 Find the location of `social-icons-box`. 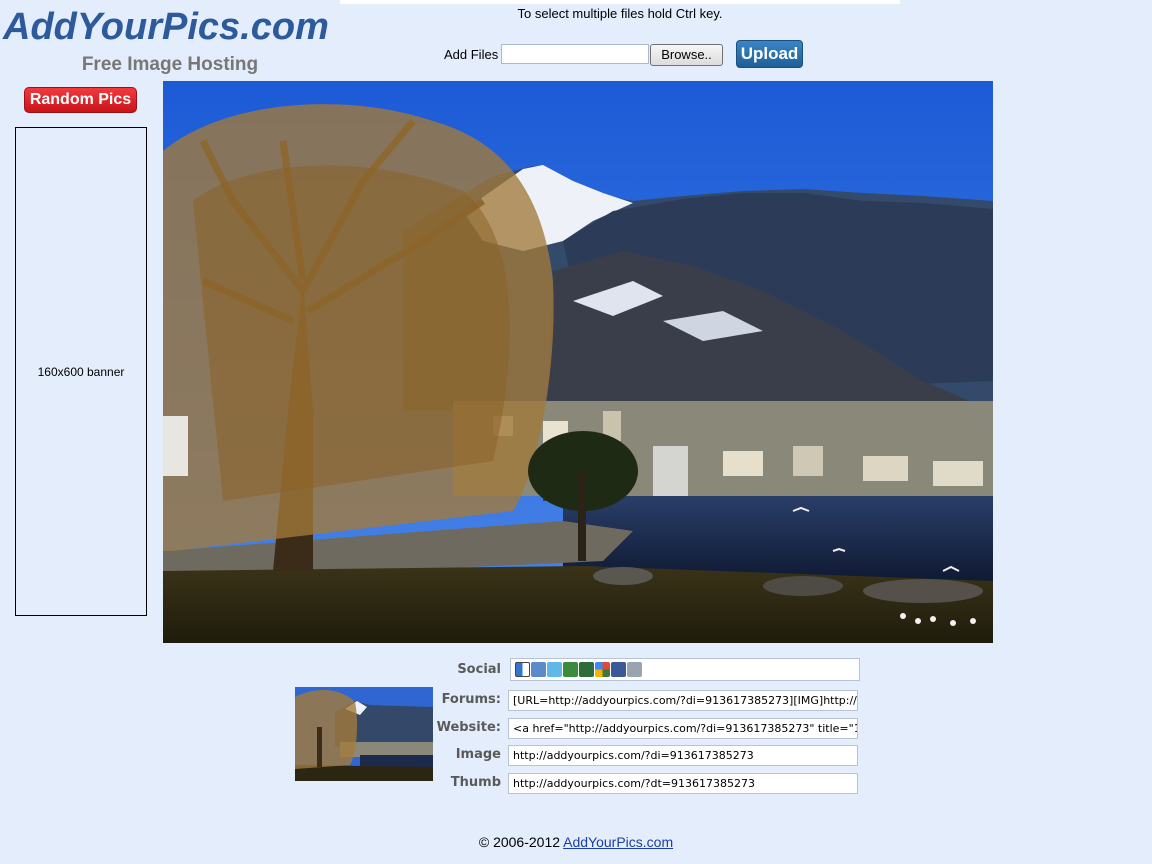

social-icons-box is located at coordinates (685, 669).